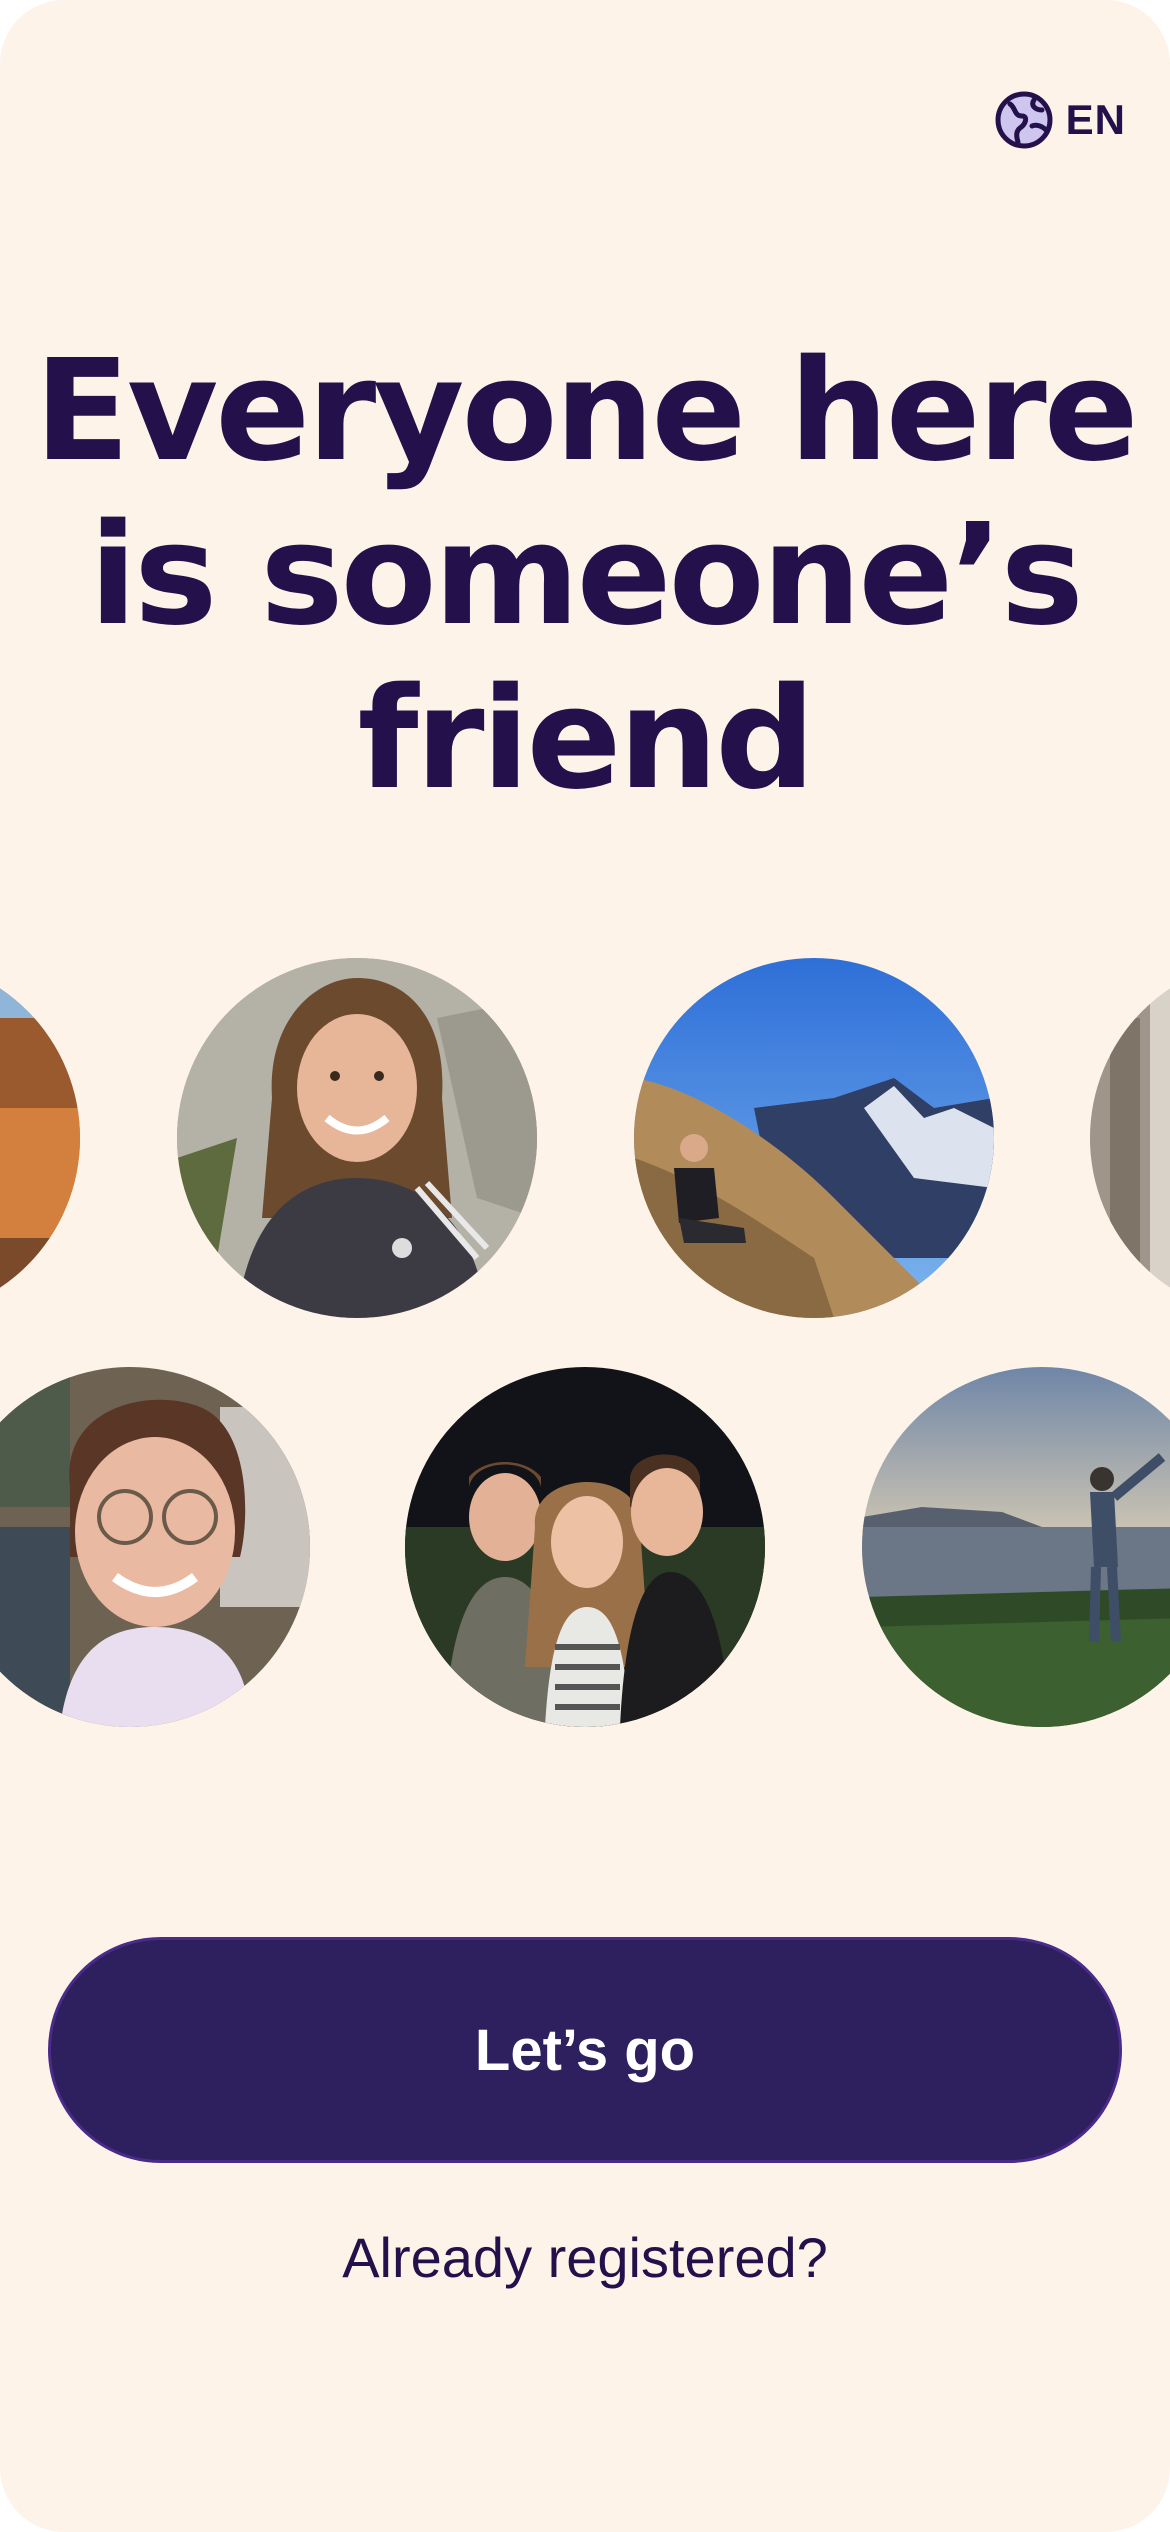 Image resolution: width=1170 pixels, height=2532 pixels. What do you see at coordinates (40, 1138) in the screenshot?
I see `photo-circle-partial-left` at bounding box center [40, 1138].